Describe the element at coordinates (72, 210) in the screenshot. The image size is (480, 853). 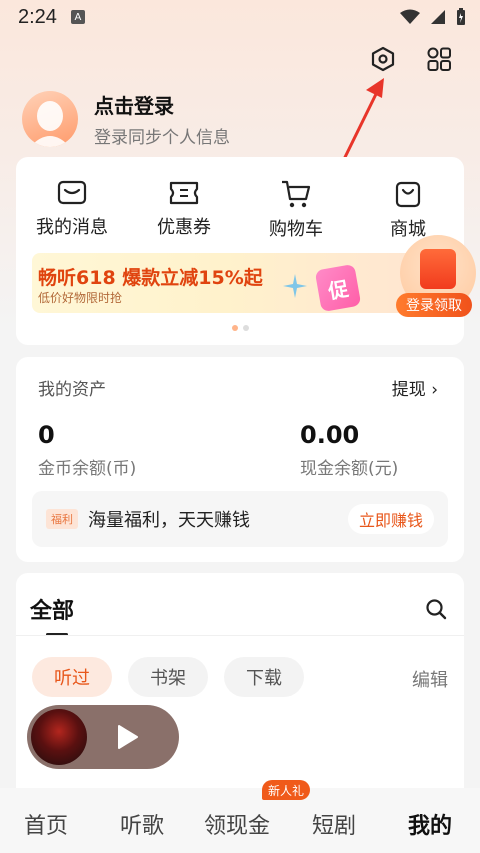
I see `quick-item-messages: 我的消息` at that location.